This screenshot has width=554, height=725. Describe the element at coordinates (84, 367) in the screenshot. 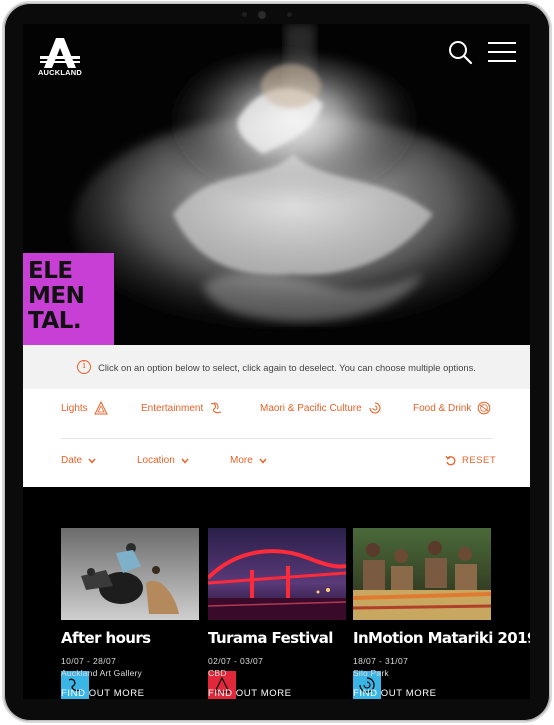

I see `info-icon: i` at that location.